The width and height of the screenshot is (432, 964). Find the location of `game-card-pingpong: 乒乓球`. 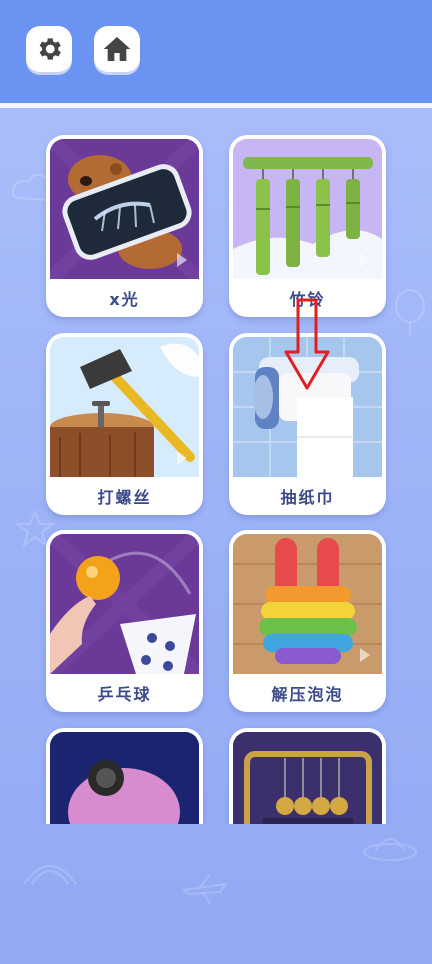

game-card-pingpong: 乒乓球 is located at coordinates (124, 621).